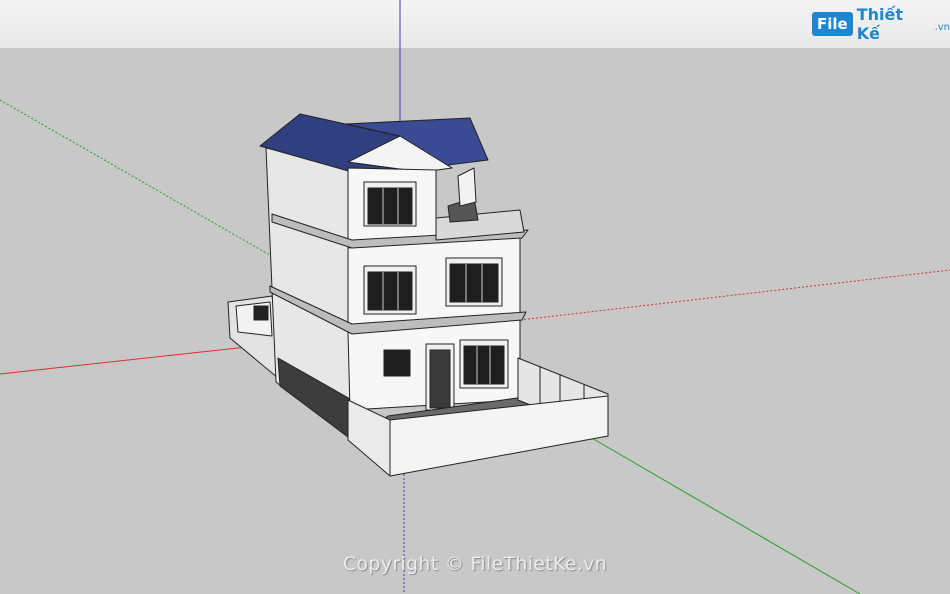 The width and height of the screenshot is (950, 594). Describe the element at coordinates (942, 27) in the screenshot. I see `logo-tld: .vn` at that location.